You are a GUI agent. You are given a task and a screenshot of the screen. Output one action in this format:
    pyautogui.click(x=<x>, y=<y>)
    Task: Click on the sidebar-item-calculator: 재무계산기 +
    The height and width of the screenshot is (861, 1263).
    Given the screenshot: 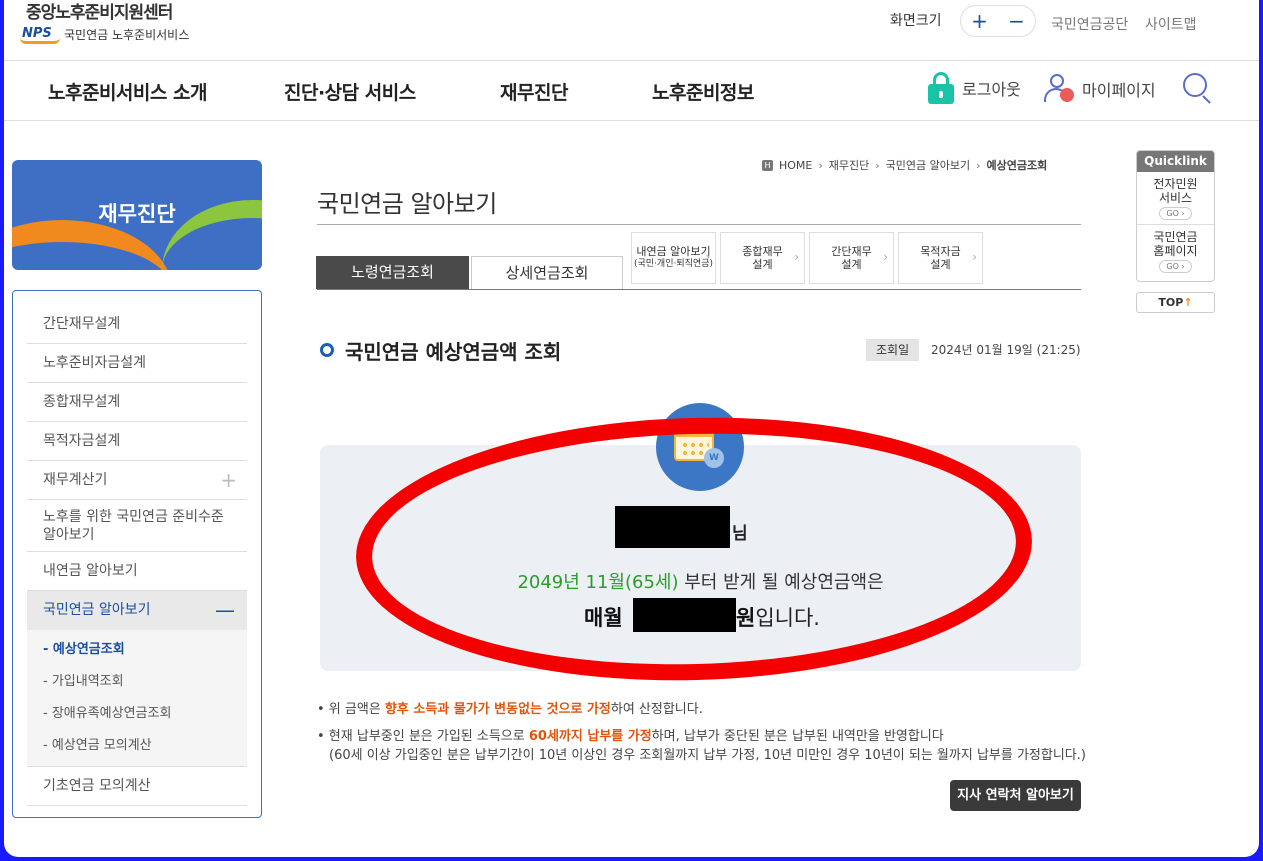 What is the action you would take?
    pyautogui.click(x=137, y=480)
    